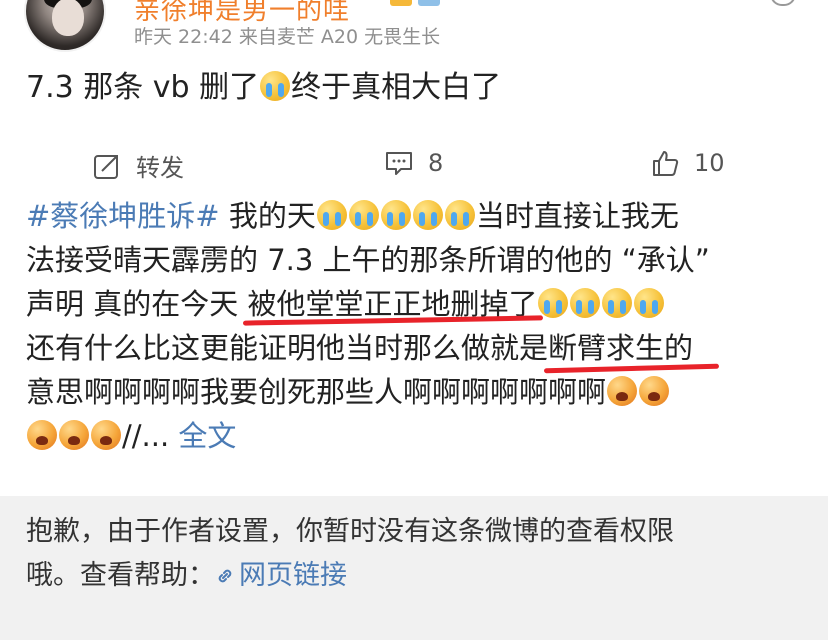 The width and height of the screenshot is (828, 640). What do you see at coordinates (123, 216) in the screenshot?
I see `hashtag-link: #蔡徐坤胜诉#` at bounding box center [123, 216].